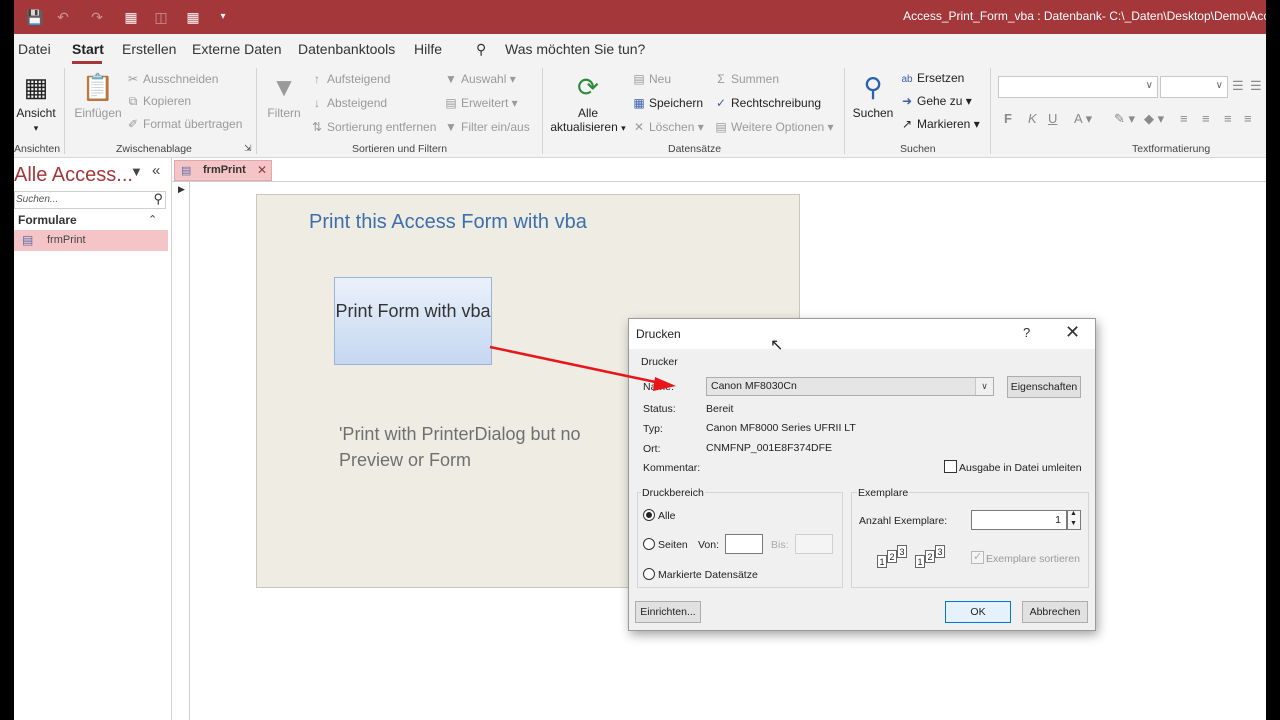 The height and width of the screenshot is (720, 1280). Describe the element at coordinates (481, 49) in the screenshot. I see `lightbulb-search-icon: ⚲` at that location.